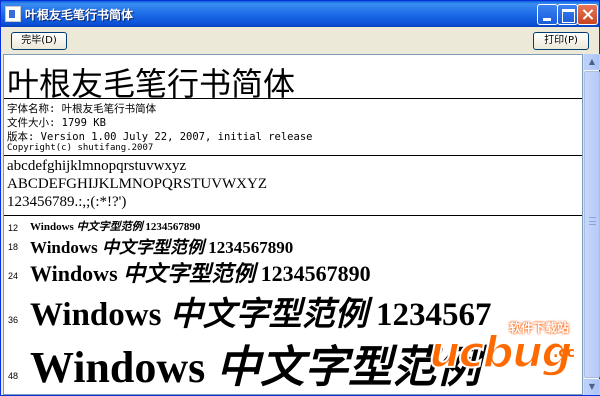 This screenshot has height=396, width=600. Describe the element at coordinates (13, 376) in the screenshot. I see `size-label: 48` at that location.